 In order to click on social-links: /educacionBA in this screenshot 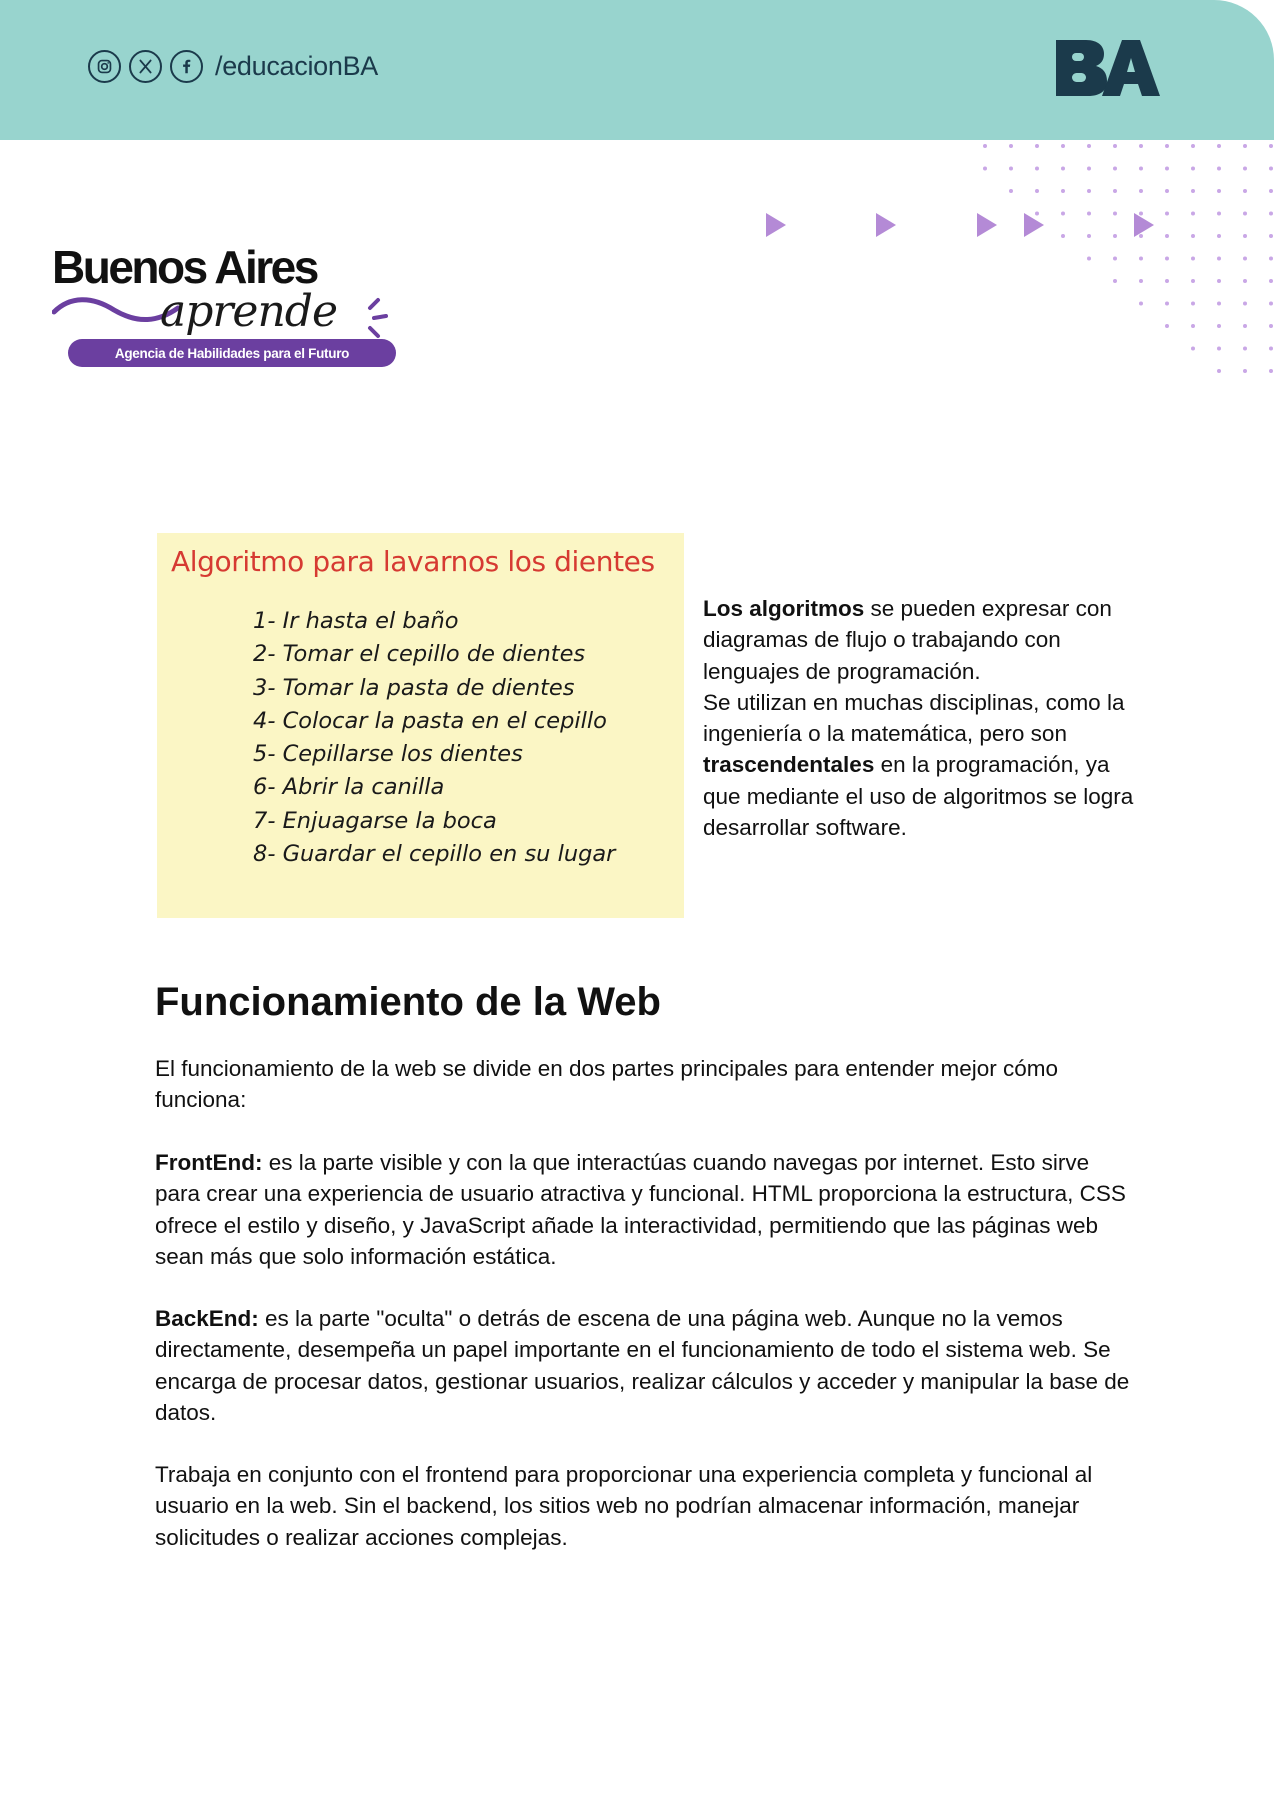, I will do `click(233, 66)`.